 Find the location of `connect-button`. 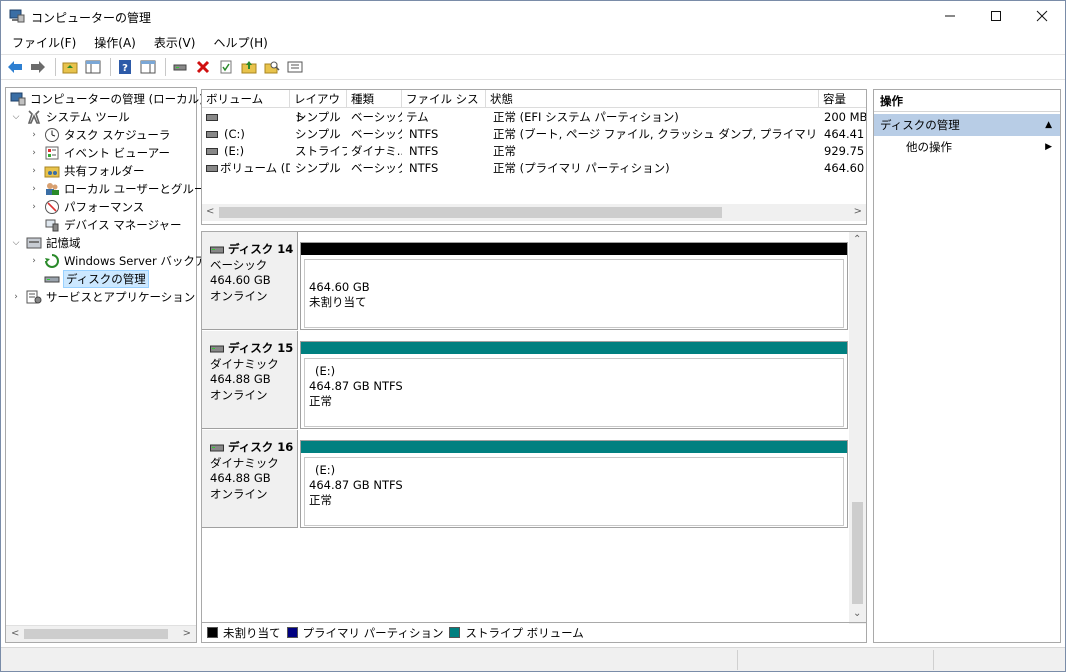

connect-button is located at coordinates (180, 67).